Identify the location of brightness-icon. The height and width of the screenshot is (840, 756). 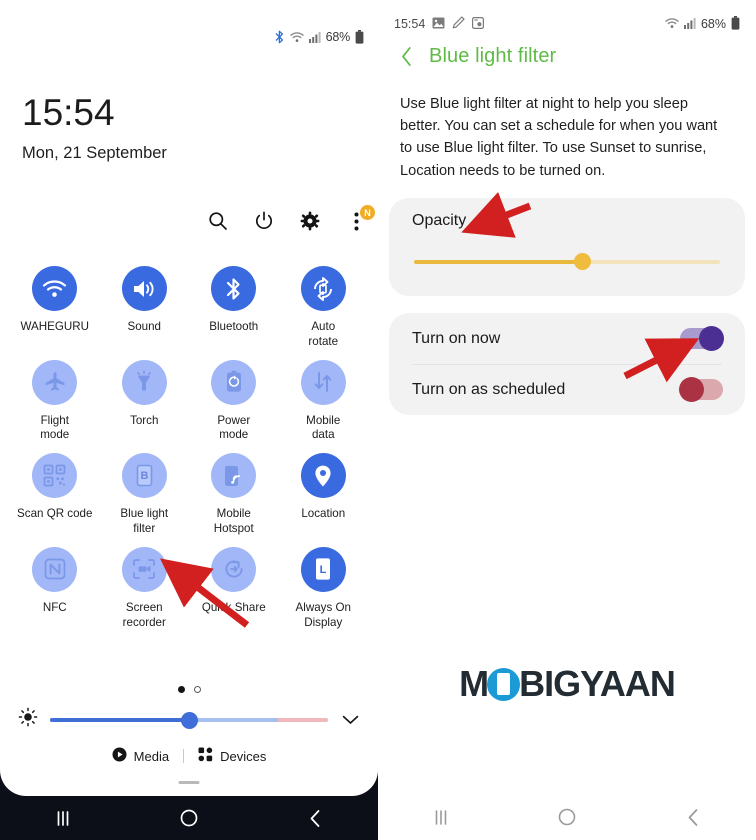
(28, 719).